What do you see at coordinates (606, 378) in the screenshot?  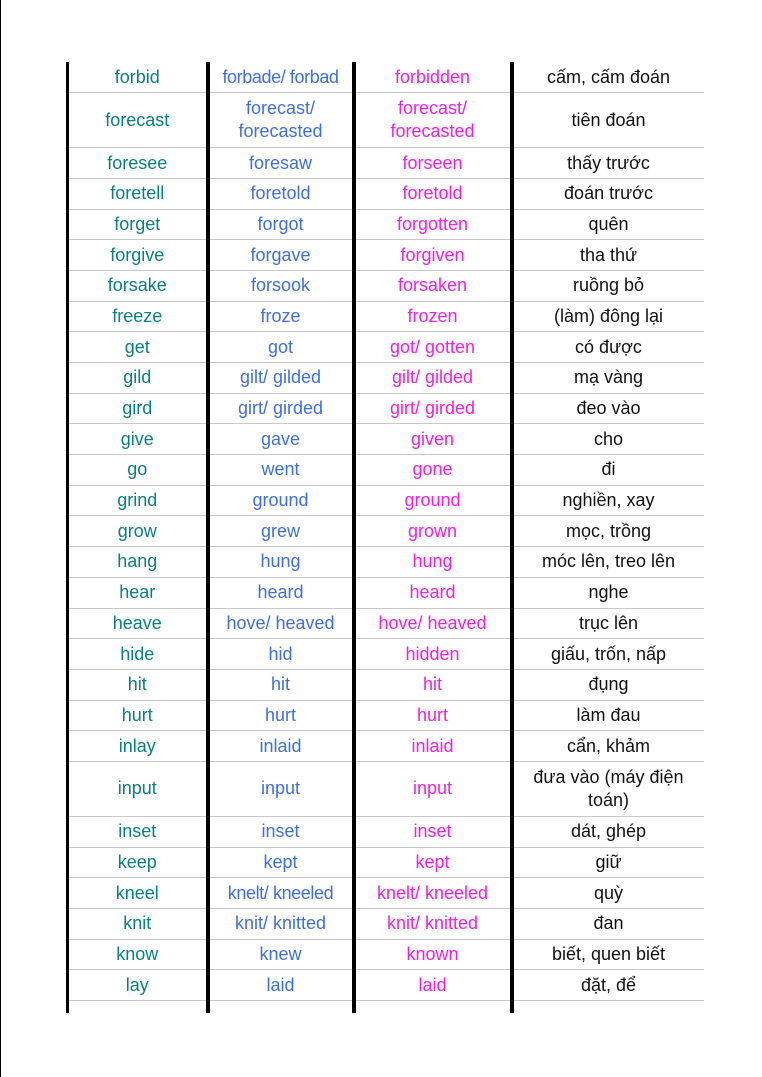 I see `meaning-cell: mạ vàng` at bounding box center [606, 378].